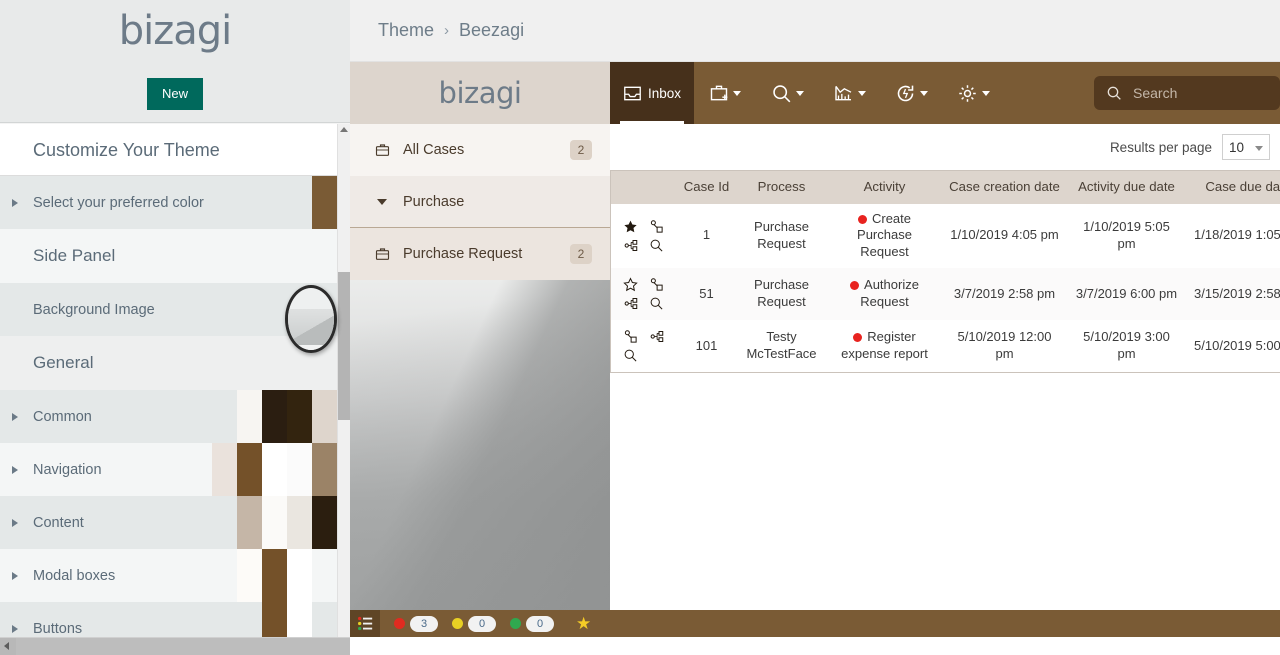 The height and width of the screenshot is (655, 1280). What do you see at coordinates (1004, 187) in the screenshot?
I see `column-header-case-creation-date: Case creation date` at bounding box center [1004, 187].